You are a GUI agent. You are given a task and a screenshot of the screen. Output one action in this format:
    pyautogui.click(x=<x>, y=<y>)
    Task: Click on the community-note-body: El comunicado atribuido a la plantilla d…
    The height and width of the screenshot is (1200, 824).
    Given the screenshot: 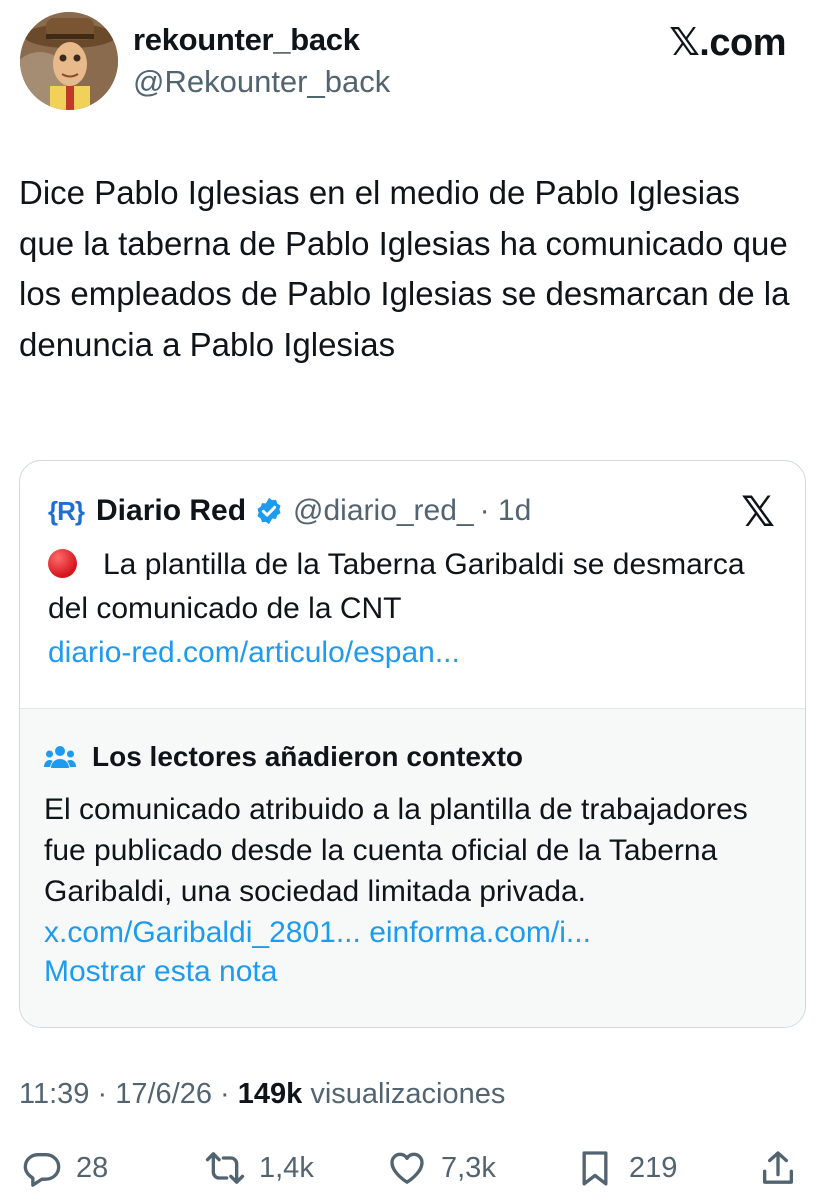 What is the action you would take?
    pyautogui.click(x=414, y=871)
    